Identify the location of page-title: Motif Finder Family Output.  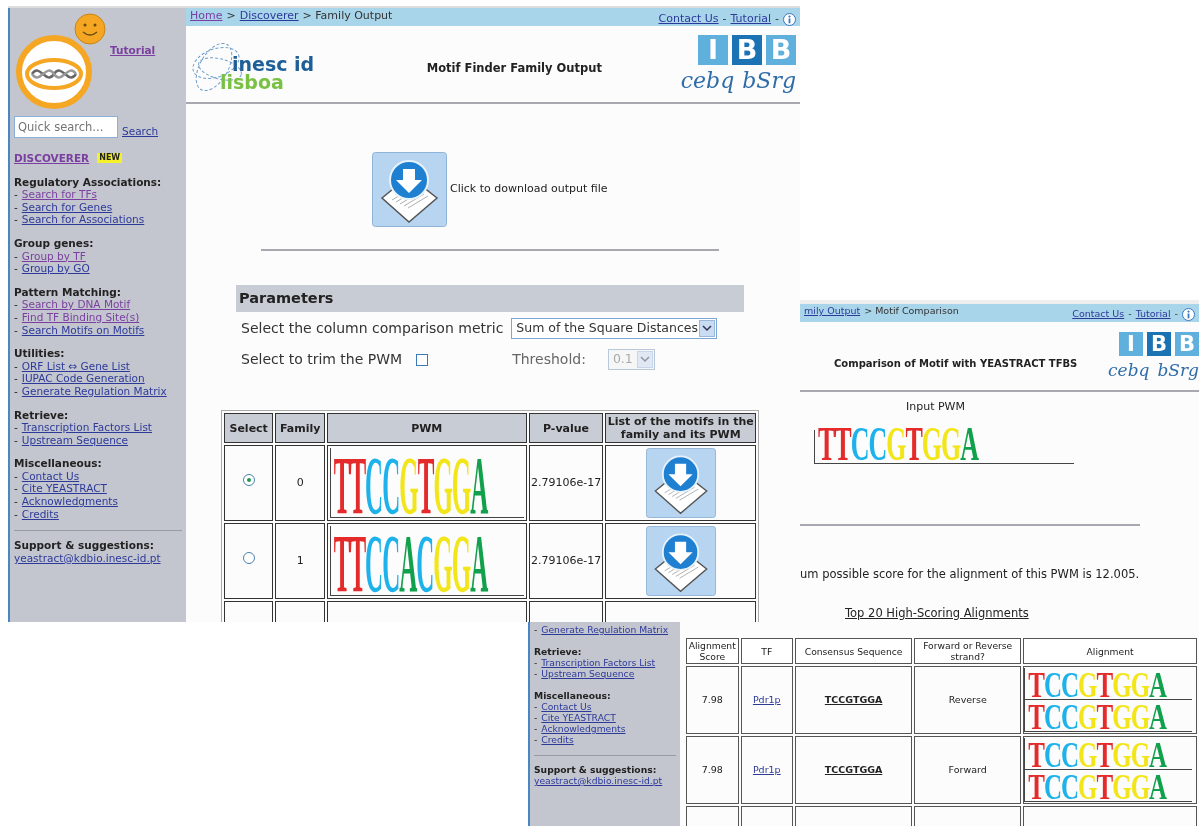
(514, 69).